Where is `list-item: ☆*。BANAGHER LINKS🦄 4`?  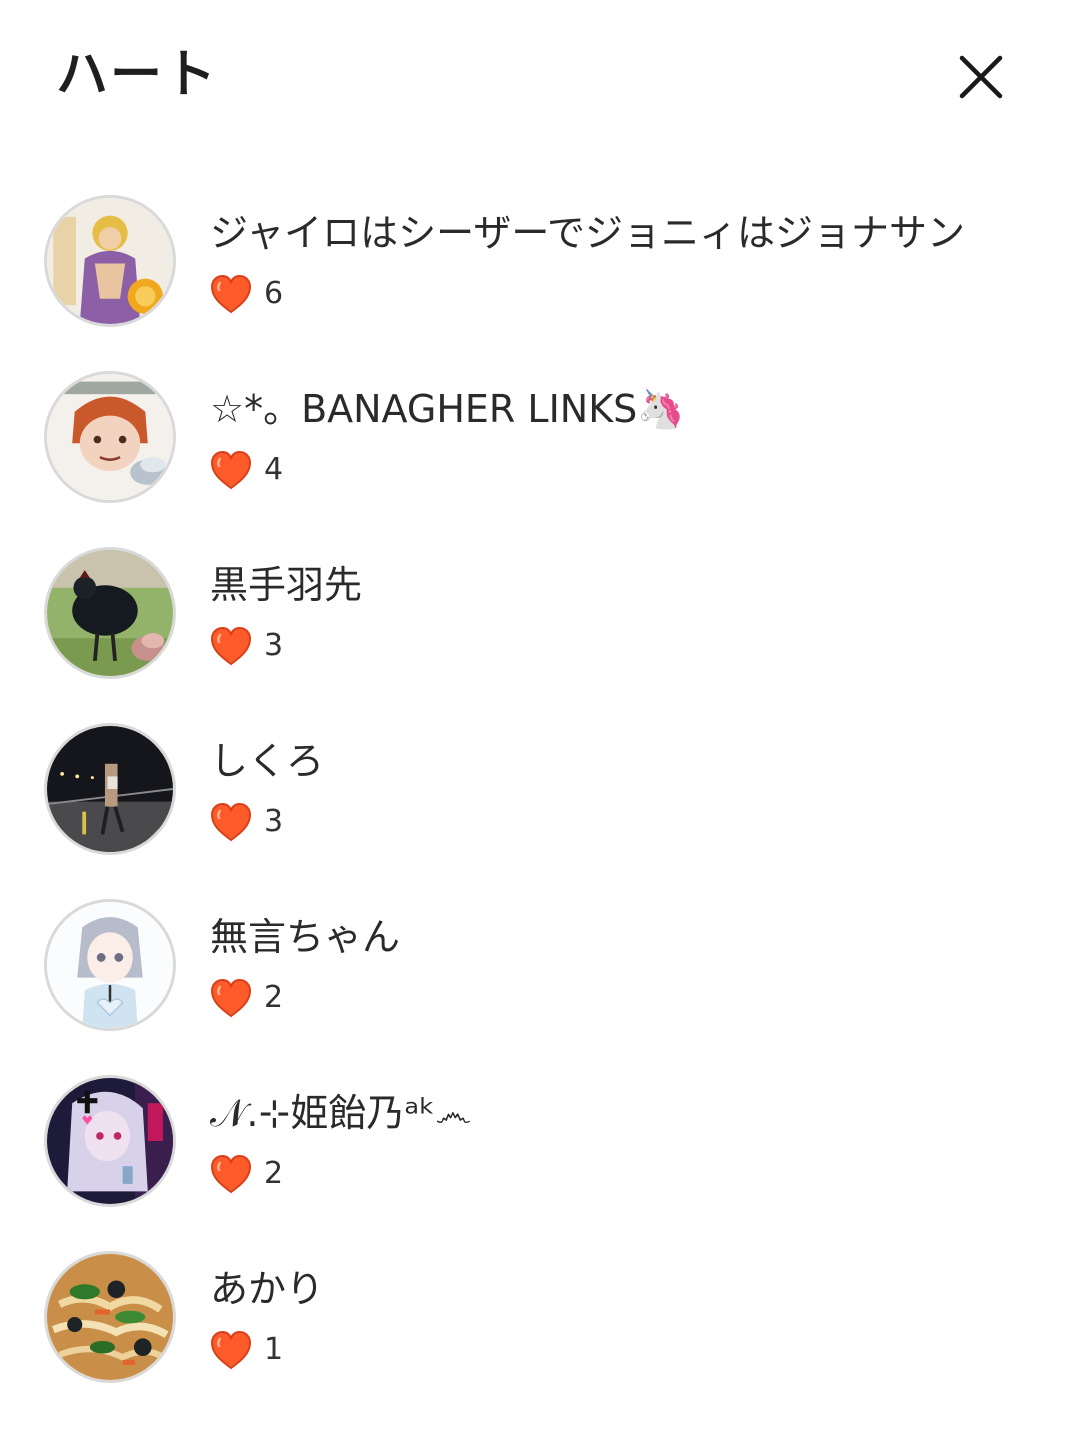 list-item: ☆*。BANAGHER LINKS🦄 4 is located at coordinates (540, 456).